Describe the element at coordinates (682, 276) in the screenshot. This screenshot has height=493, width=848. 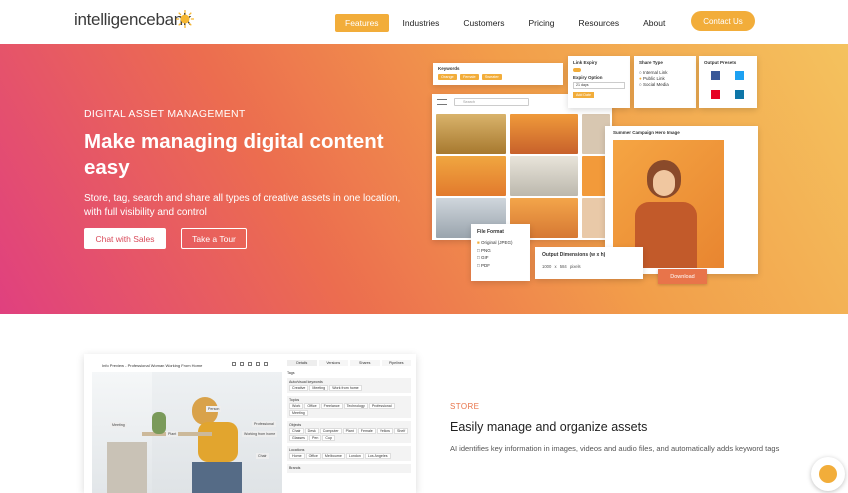
I see `download-button: Download` at that location.